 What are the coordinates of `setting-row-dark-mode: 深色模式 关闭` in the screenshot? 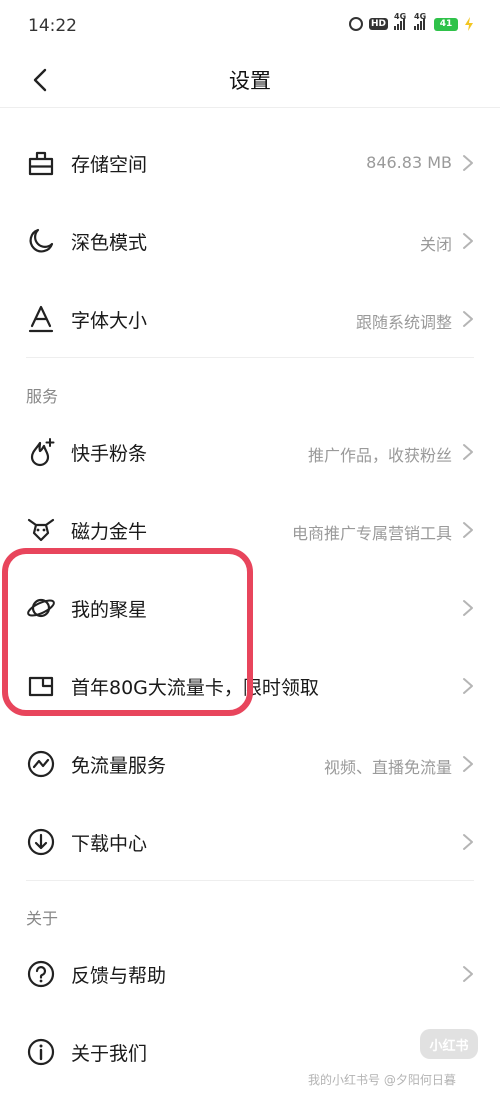 It's located at (250, 241).